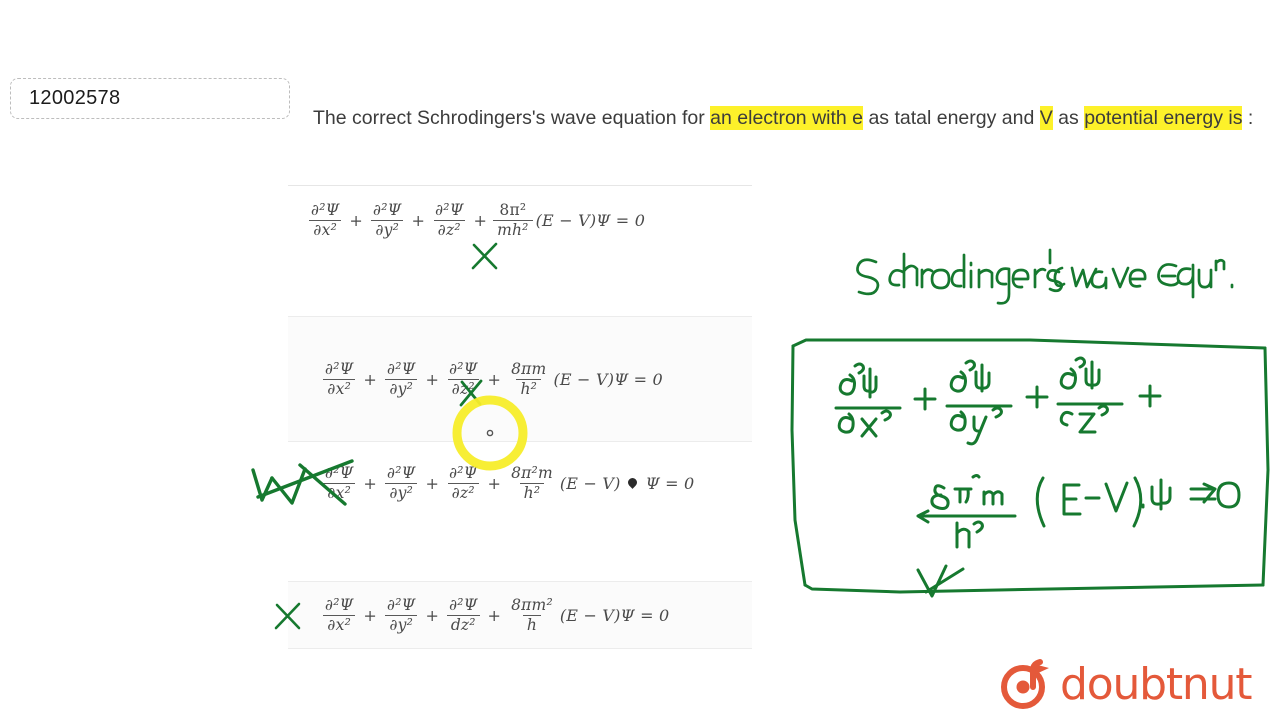 The width and height of the screenshot is (1280, 720). Describe the element at coordinates (781, 118) in the screenshot. I see `question-segment-1-highlight: an electron with` at that location.